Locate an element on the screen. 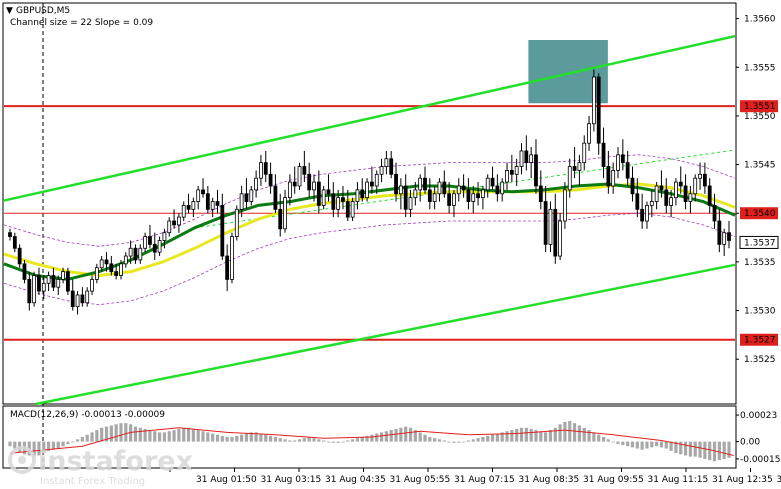 The width and height of the screenshot is (781, 489). macd-tick-label: 0.00 is located at coordinates (750, 443).